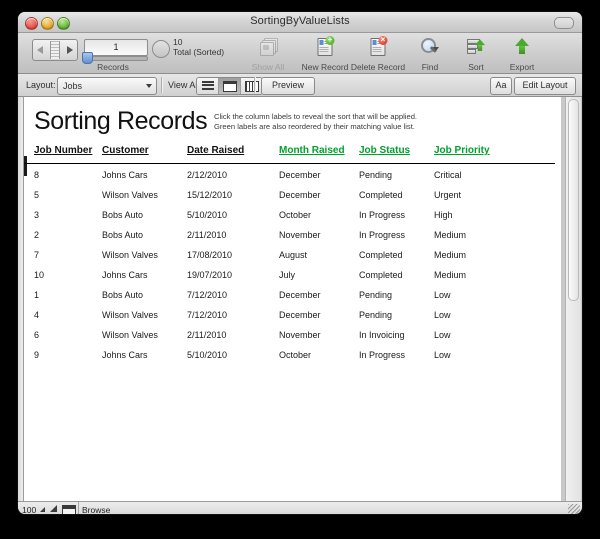 The width and height of the screenshot is (600, 539). Describe the element at coordinates (107, 86) in the screenshot. I see `layout-select: Jobs` at that location.